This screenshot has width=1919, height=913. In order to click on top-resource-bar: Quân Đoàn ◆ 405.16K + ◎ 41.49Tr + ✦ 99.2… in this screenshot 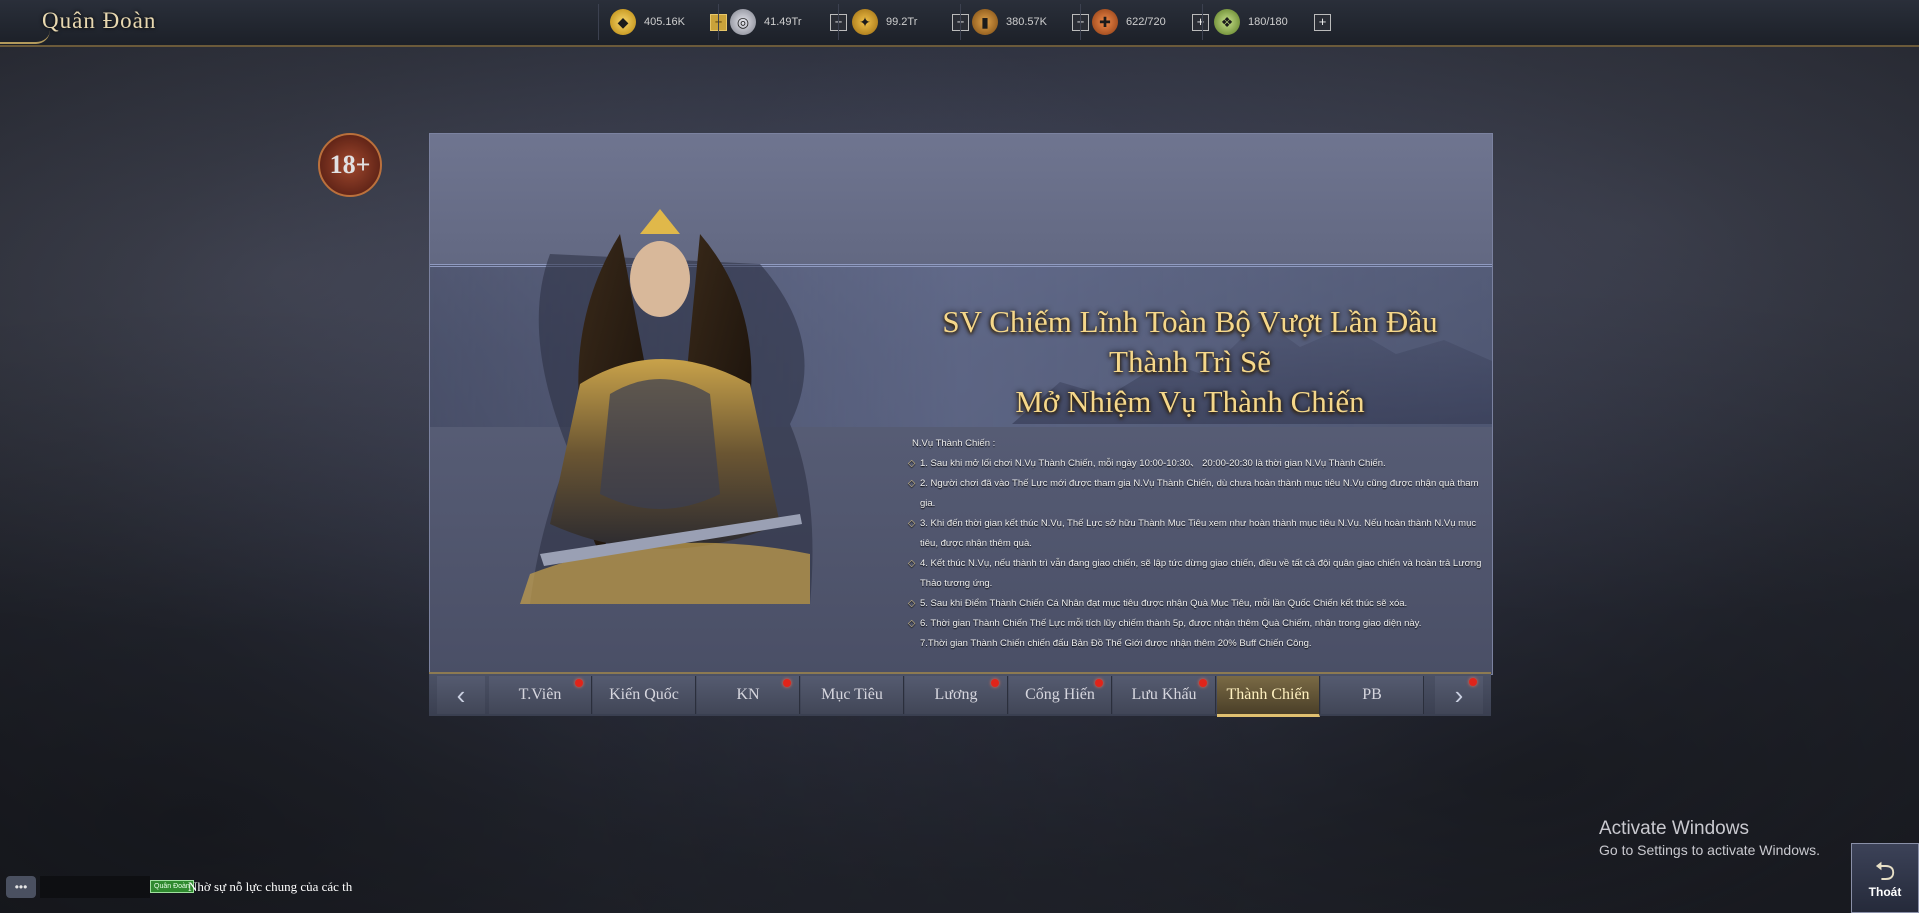, I will do `click(959, 23)`.